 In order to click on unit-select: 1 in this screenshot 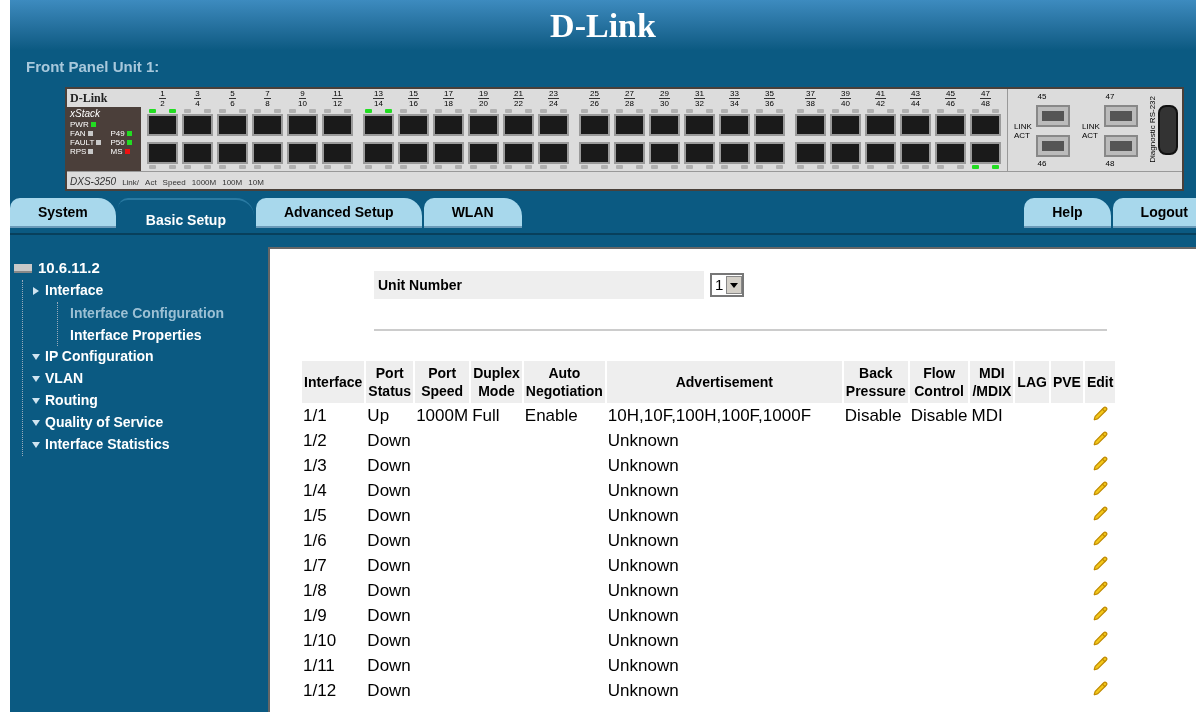, I will do `click(727, 285)`.